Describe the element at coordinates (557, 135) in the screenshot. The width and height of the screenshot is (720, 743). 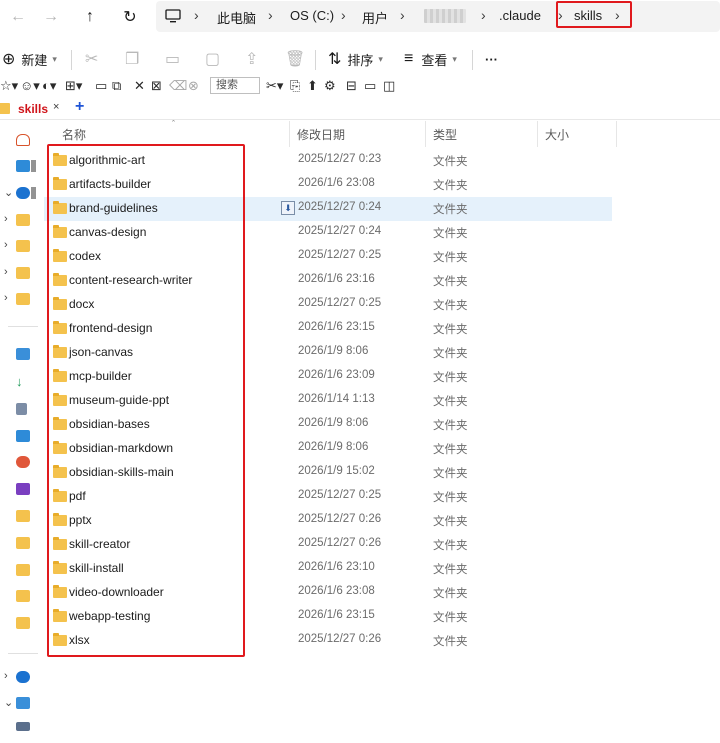
I see `column-header-size: 大小` at that location.